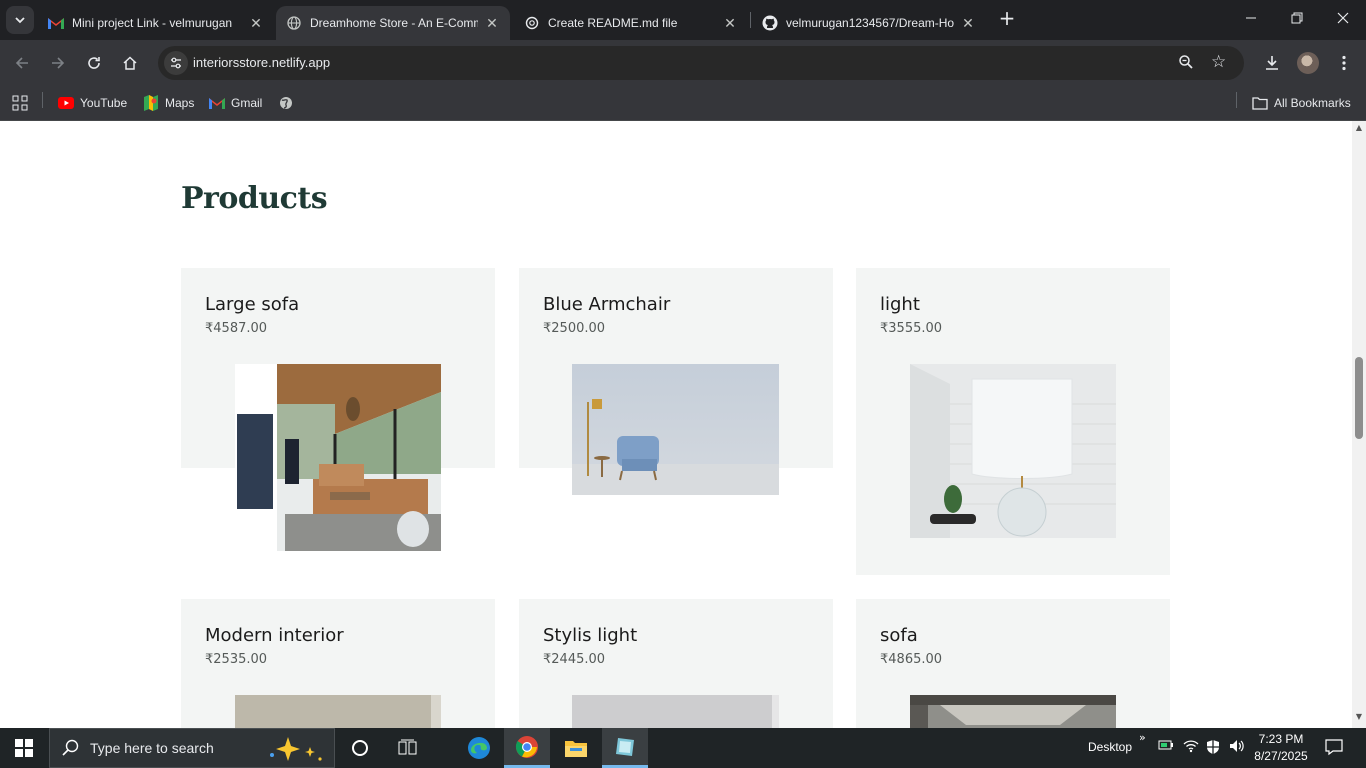 This screenshot has width=1366, height=768. I want to click on editor-app-button, so click(625, 748).